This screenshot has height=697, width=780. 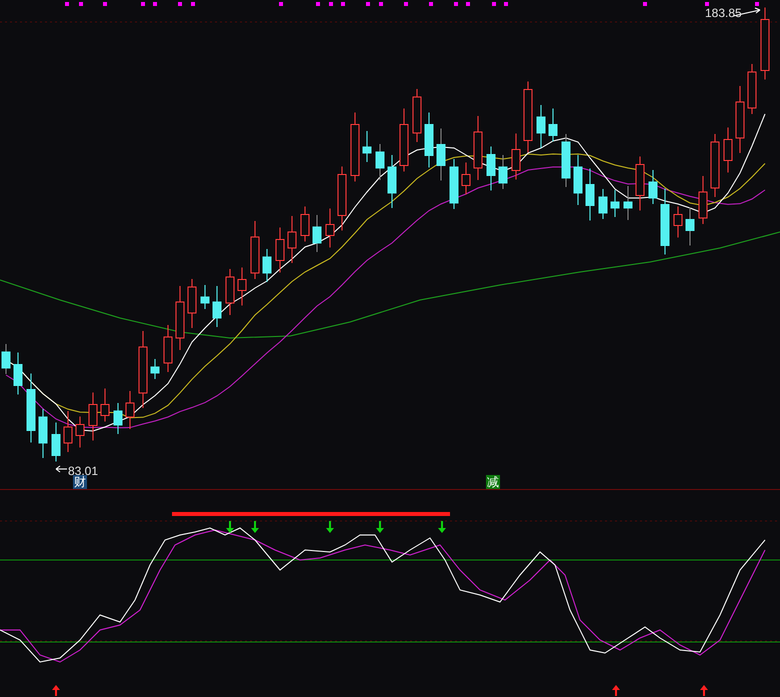 What do you see at coordinates (723, 13) in the screenshot?
I see `high-price-label: 183.85` at bounding box center [723, 13].